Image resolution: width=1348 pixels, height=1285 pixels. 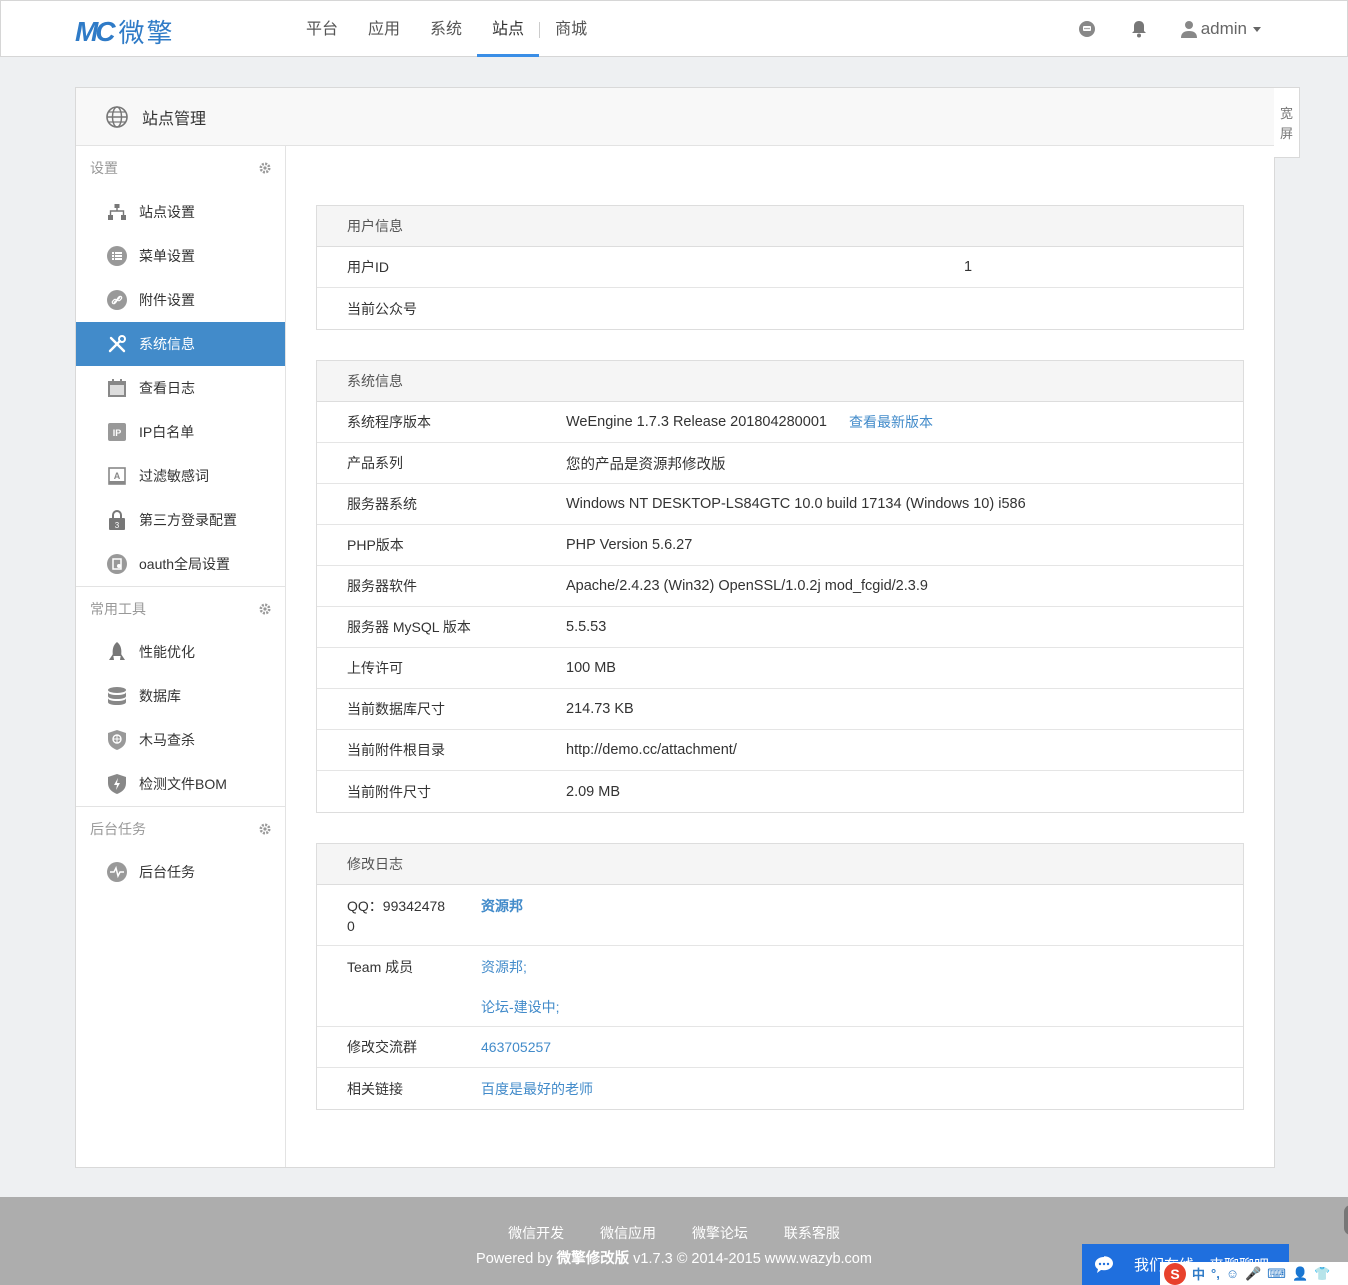 What do you see at coordinates (117, 564) in the screenshot?
I see `oauth-icon` at bounding box center [117, 564].